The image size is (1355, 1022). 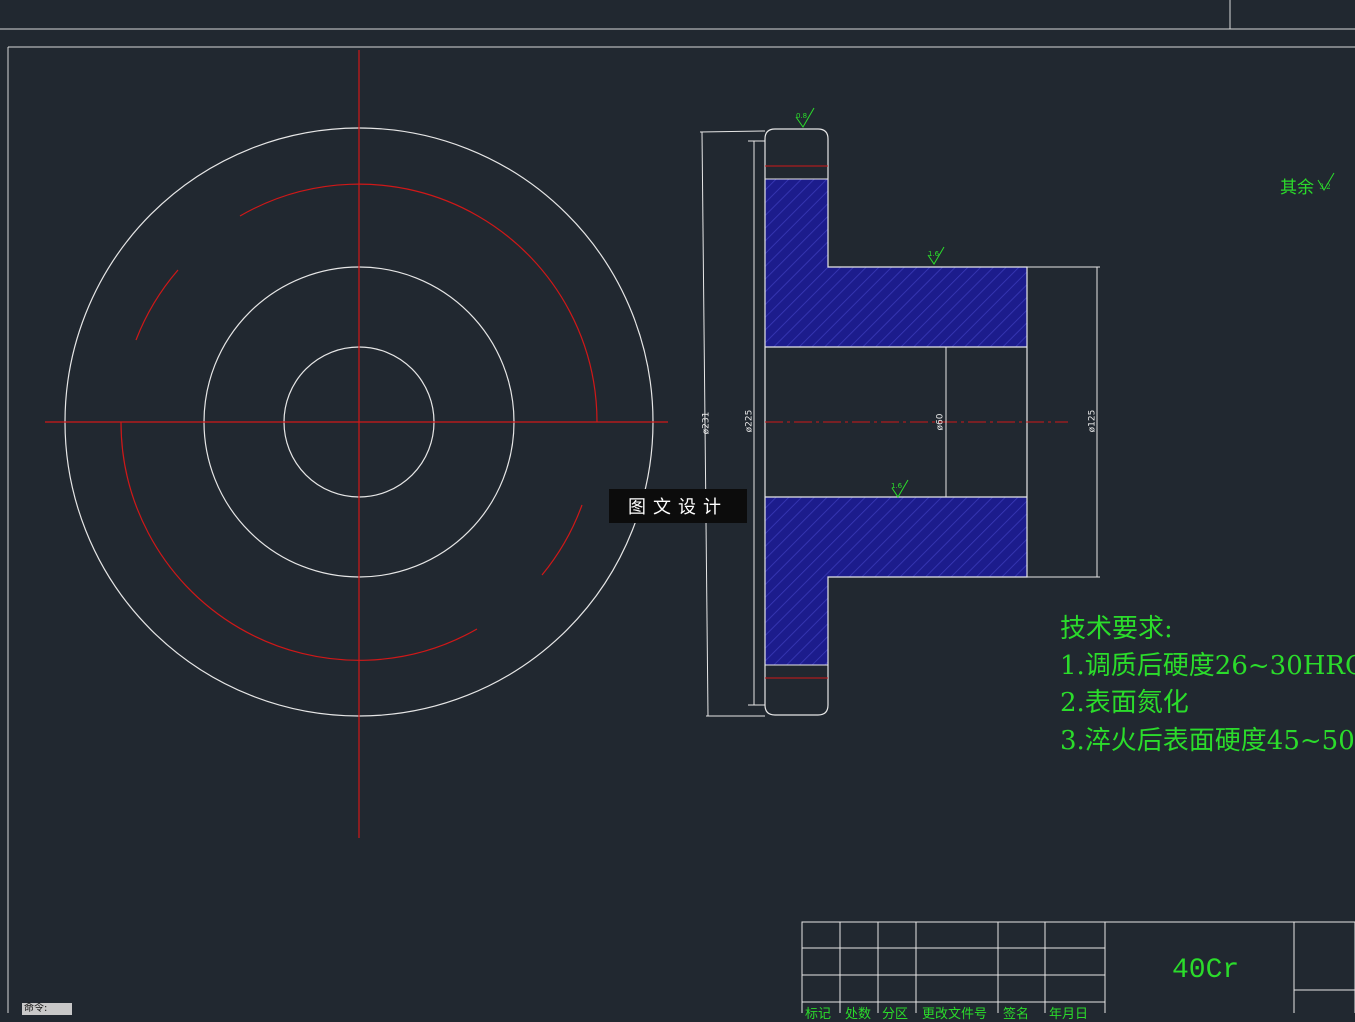 I want to click on tech-req-item-2: 2.表面氮化, so click(x=1124, y=703).